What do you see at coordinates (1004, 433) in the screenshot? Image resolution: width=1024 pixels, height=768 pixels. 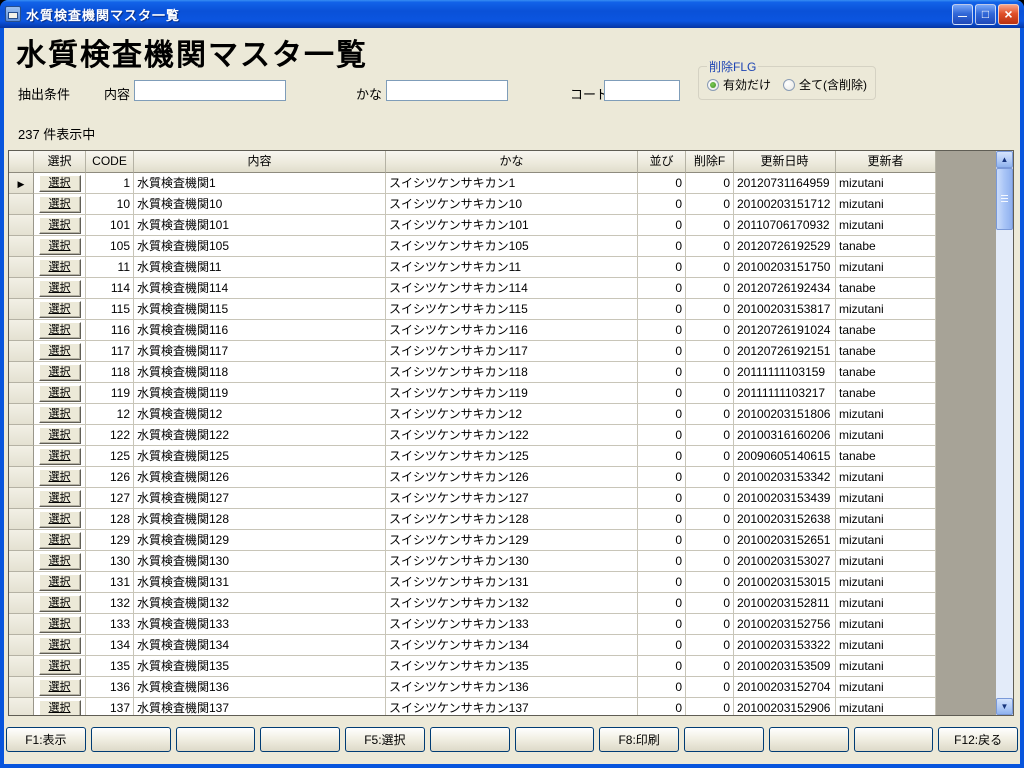 I see `vertical-scrollbar: ▲ ▼` at bounding box center [1004, 433].